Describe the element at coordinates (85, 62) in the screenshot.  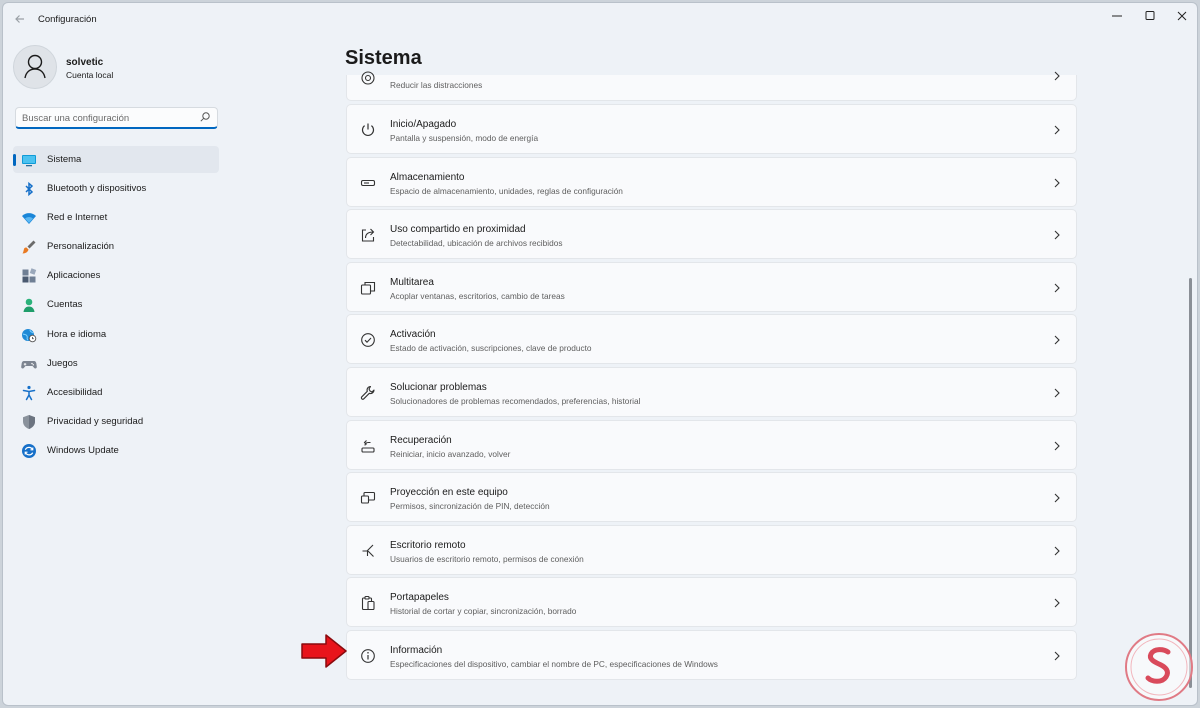
I see `profile-name: solvetic` at that location.